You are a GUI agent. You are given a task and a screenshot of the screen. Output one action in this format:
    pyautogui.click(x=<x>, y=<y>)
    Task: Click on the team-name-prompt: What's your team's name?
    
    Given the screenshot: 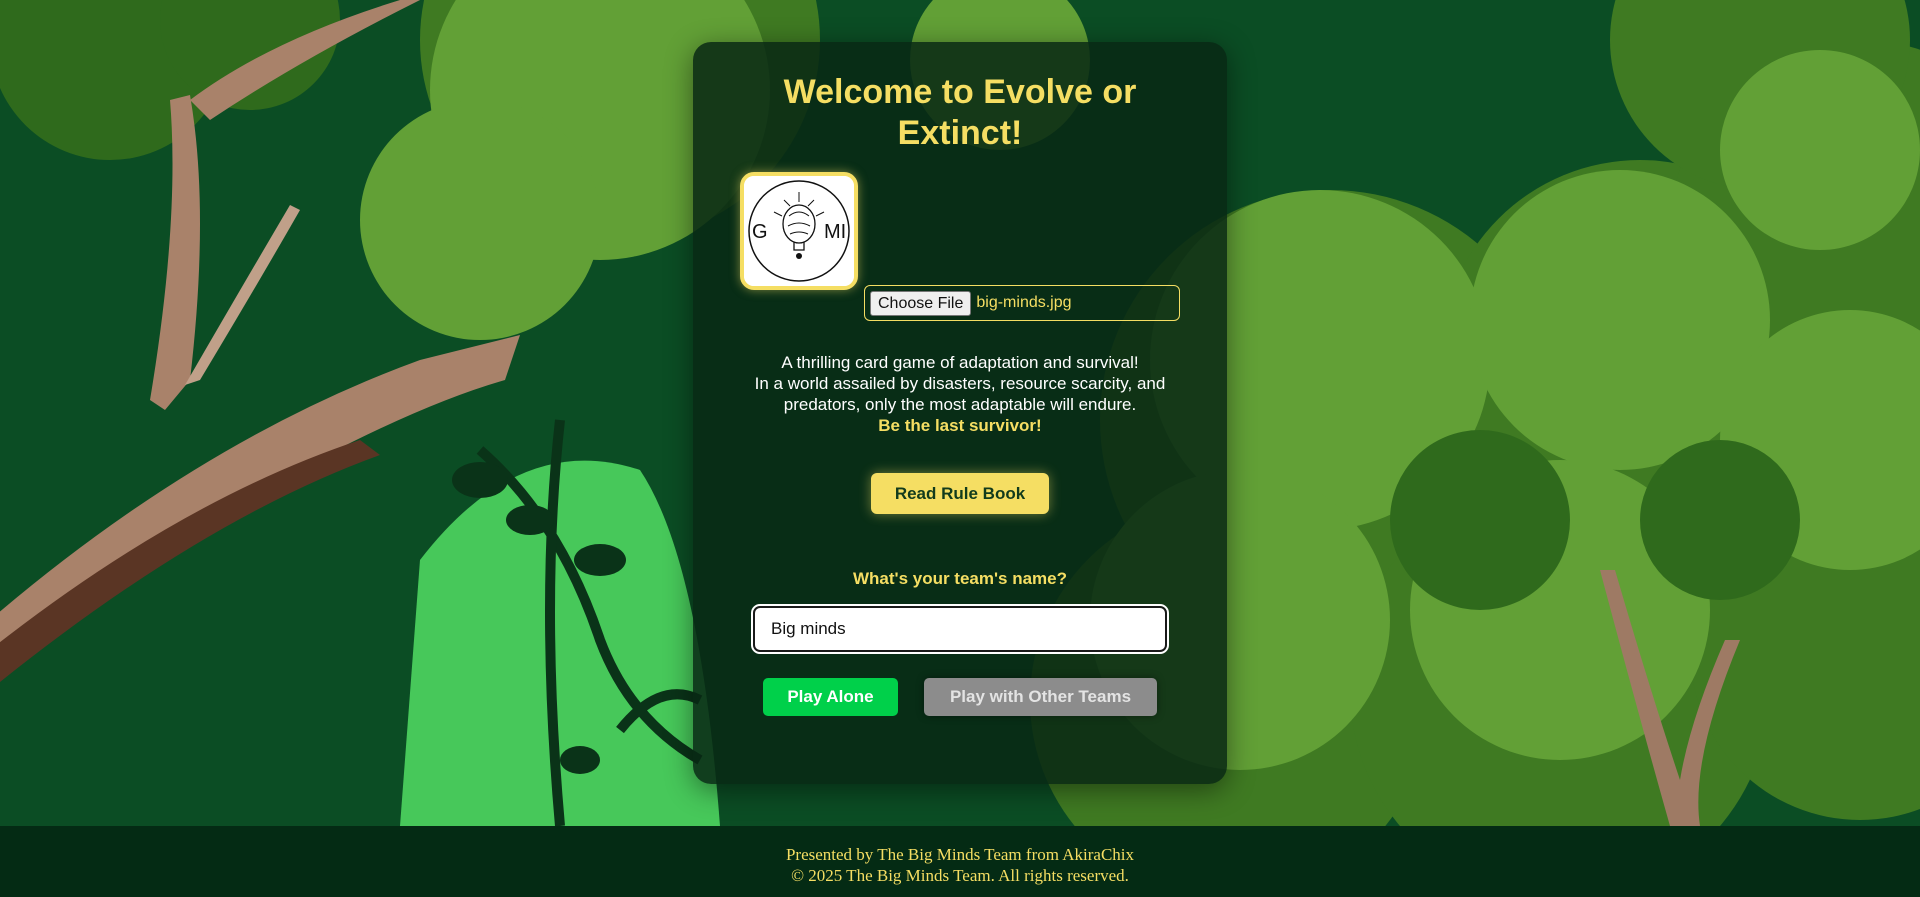 What is the action you would take?
    pyautogui.click(x=960, y=578)
    